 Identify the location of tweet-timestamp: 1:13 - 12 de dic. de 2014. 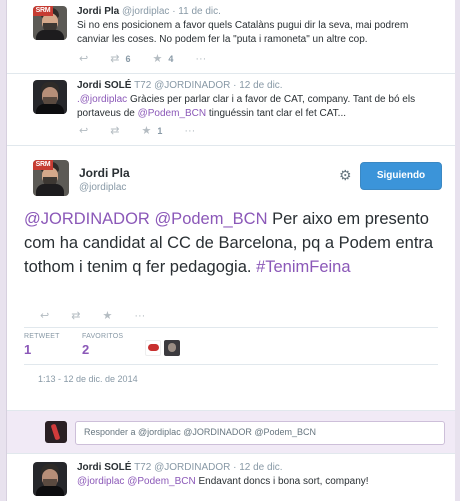
(88, 379).